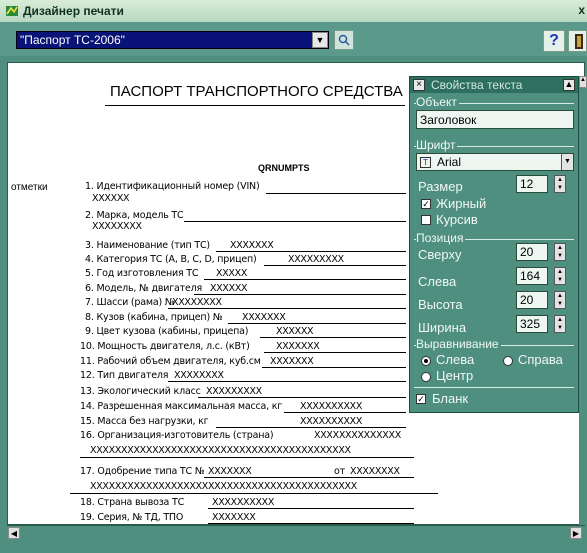 This screenshot has height=553, width=587. Describe the element at coordinates (495, 162) in the screenshot. I see `font-select: T Arial ▼` at that location.